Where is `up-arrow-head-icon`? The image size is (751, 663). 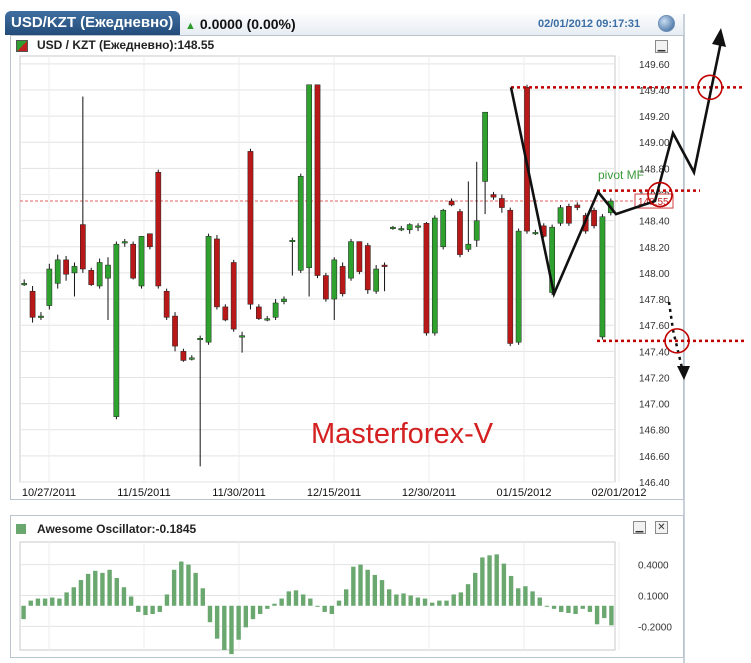 up-arrow-head-icon is located at coordinates (719, 37).